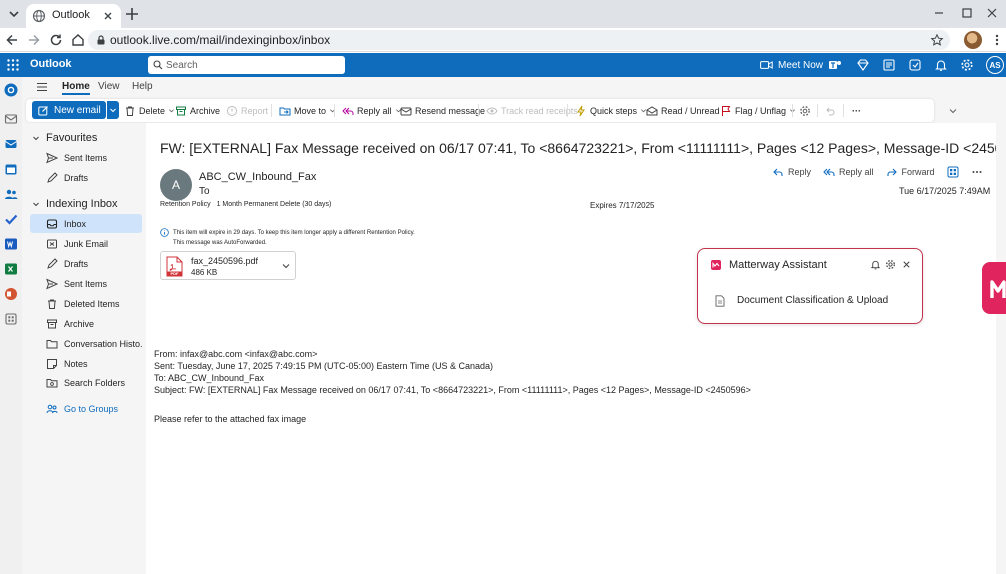  I want to click on forward-arrow-icon, so click(34, 40).